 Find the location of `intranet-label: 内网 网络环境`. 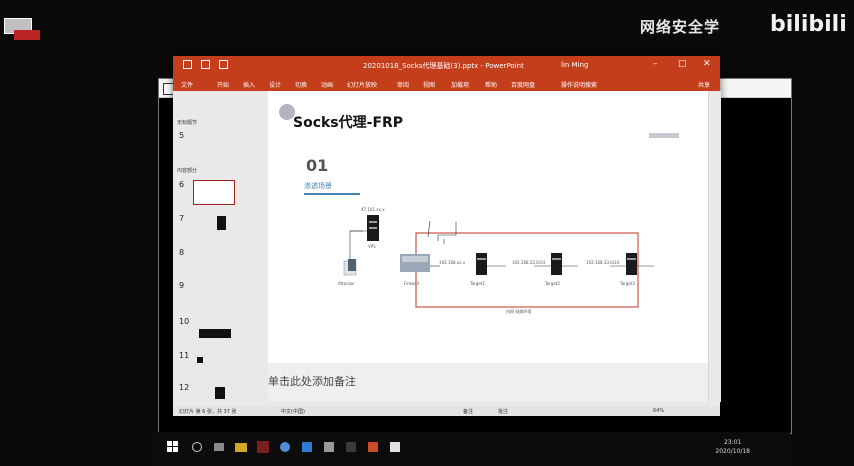

intranet-label: 内网 网络环境 is located at coordinates (518, 311).